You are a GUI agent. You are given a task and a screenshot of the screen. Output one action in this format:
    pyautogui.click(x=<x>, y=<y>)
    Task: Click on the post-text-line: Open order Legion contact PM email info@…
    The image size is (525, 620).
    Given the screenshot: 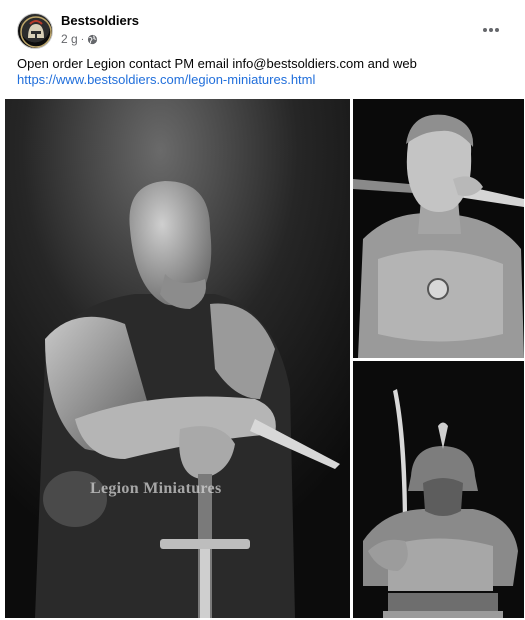 What is the action you would take?
    pyautogui.click(x=217, y=63)
    